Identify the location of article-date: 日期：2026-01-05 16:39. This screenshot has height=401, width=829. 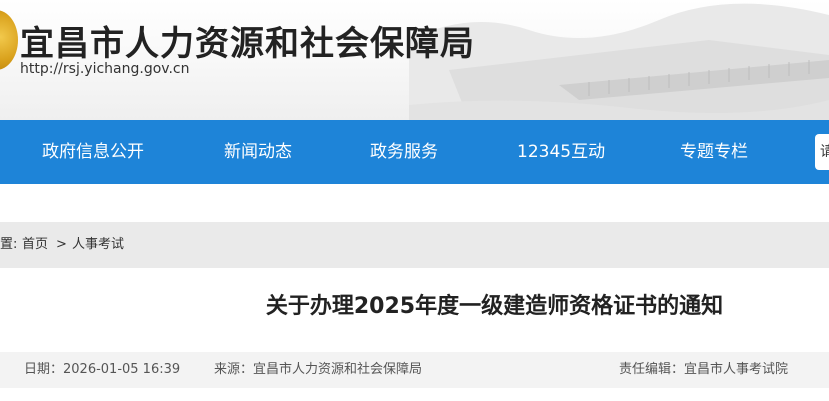
(102, 369).